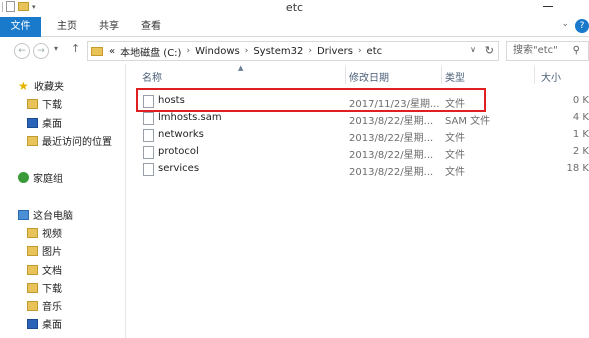 This screenshot has height=338, width=589. I want to click on column-header-type: 类型, so click(455, 76).